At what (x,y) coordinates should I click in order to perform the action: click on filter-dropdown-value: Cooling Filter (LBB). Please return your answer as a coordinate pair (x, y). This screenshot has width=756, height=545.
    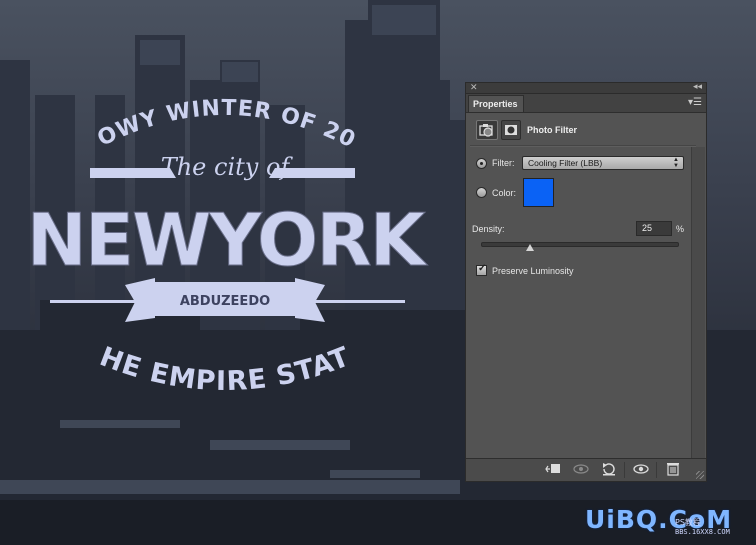
    Looking at the image, I should click on (565, 163).